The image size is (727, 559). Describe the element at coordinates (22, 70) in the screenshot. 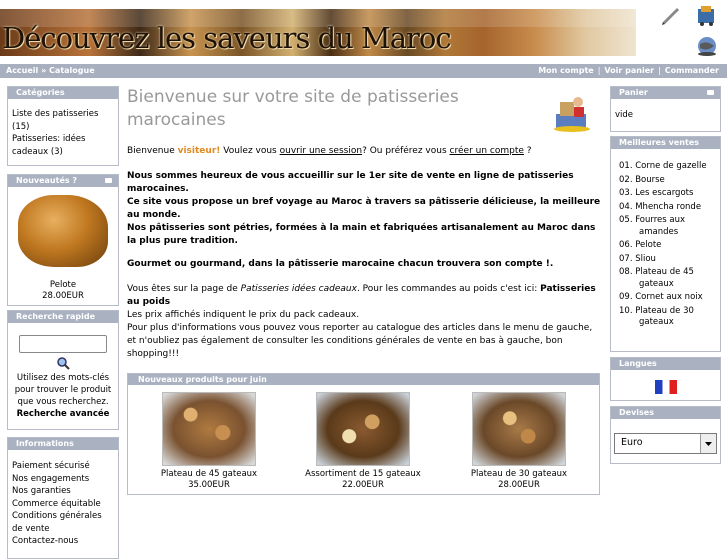

I see `breadcrumb-home: Accueil` at that location.